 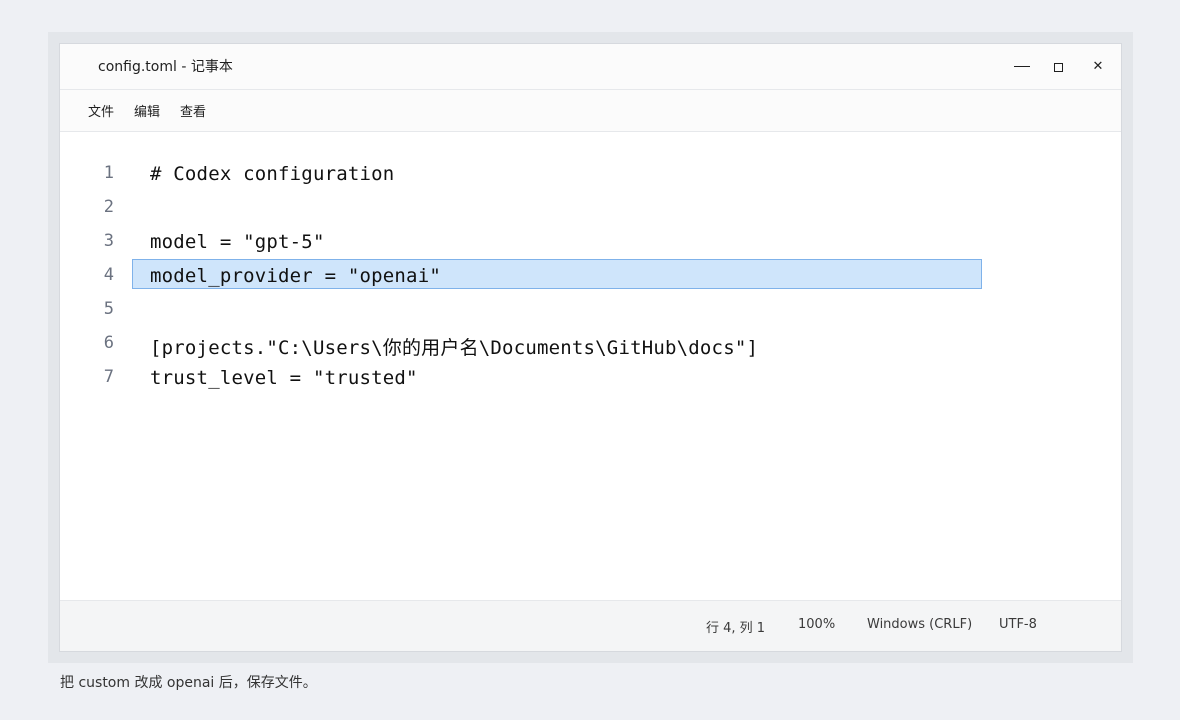 I want to click on minimize-button, so click(x=1022, y=66).